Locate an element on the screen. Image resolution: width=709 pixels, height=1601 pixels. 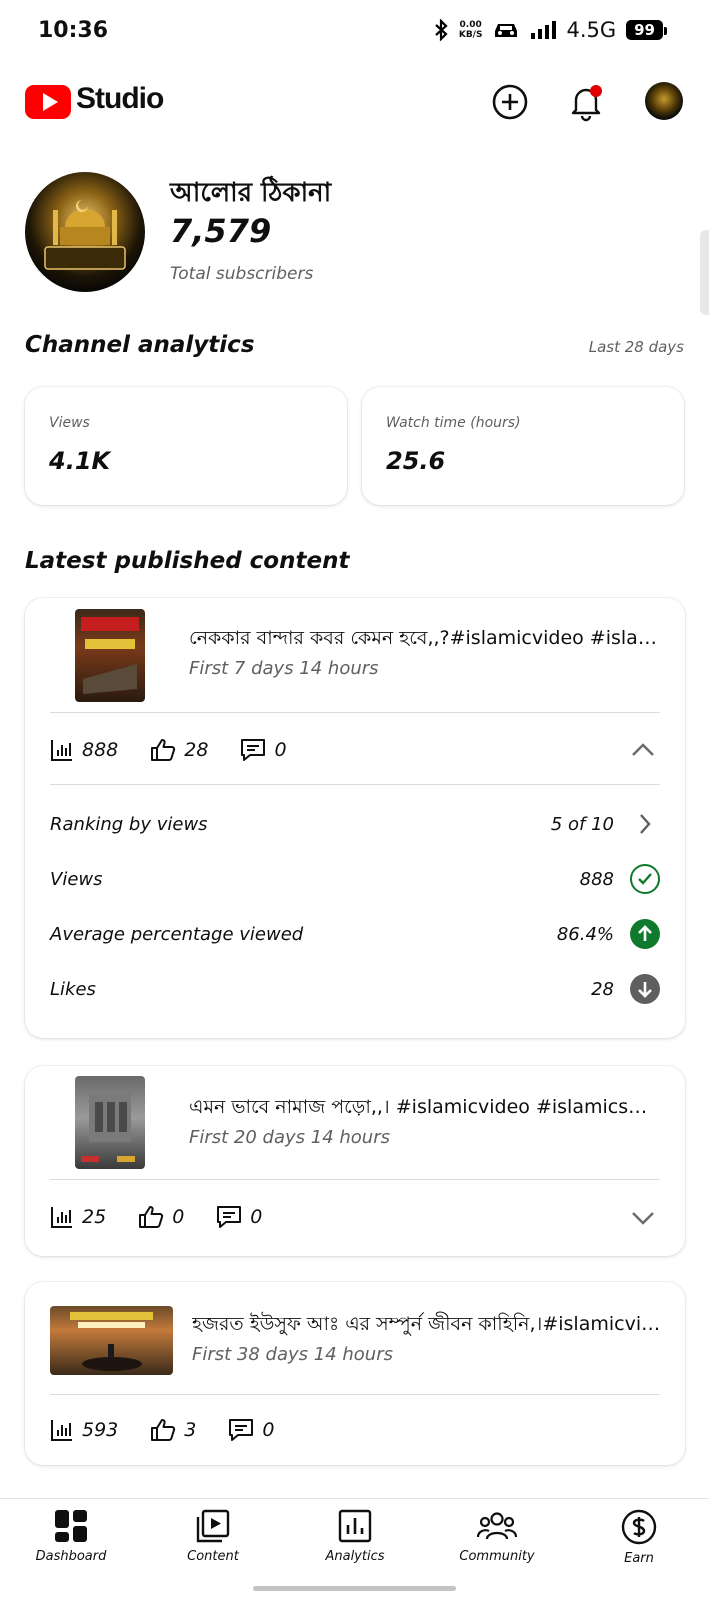
detail-value: 28 is located at coordinates (602, 989).